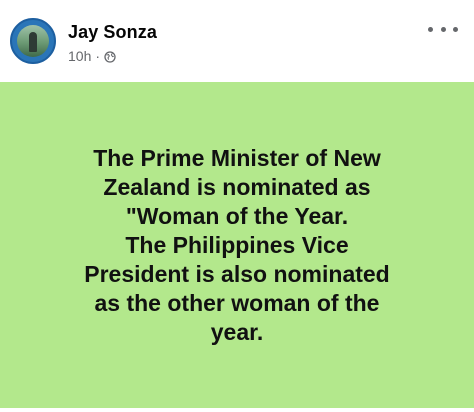  What do you see at coordinates (92, 56) in the screenshot?
I see `post-meta: 10h ·` at bounding box center [92, 56].